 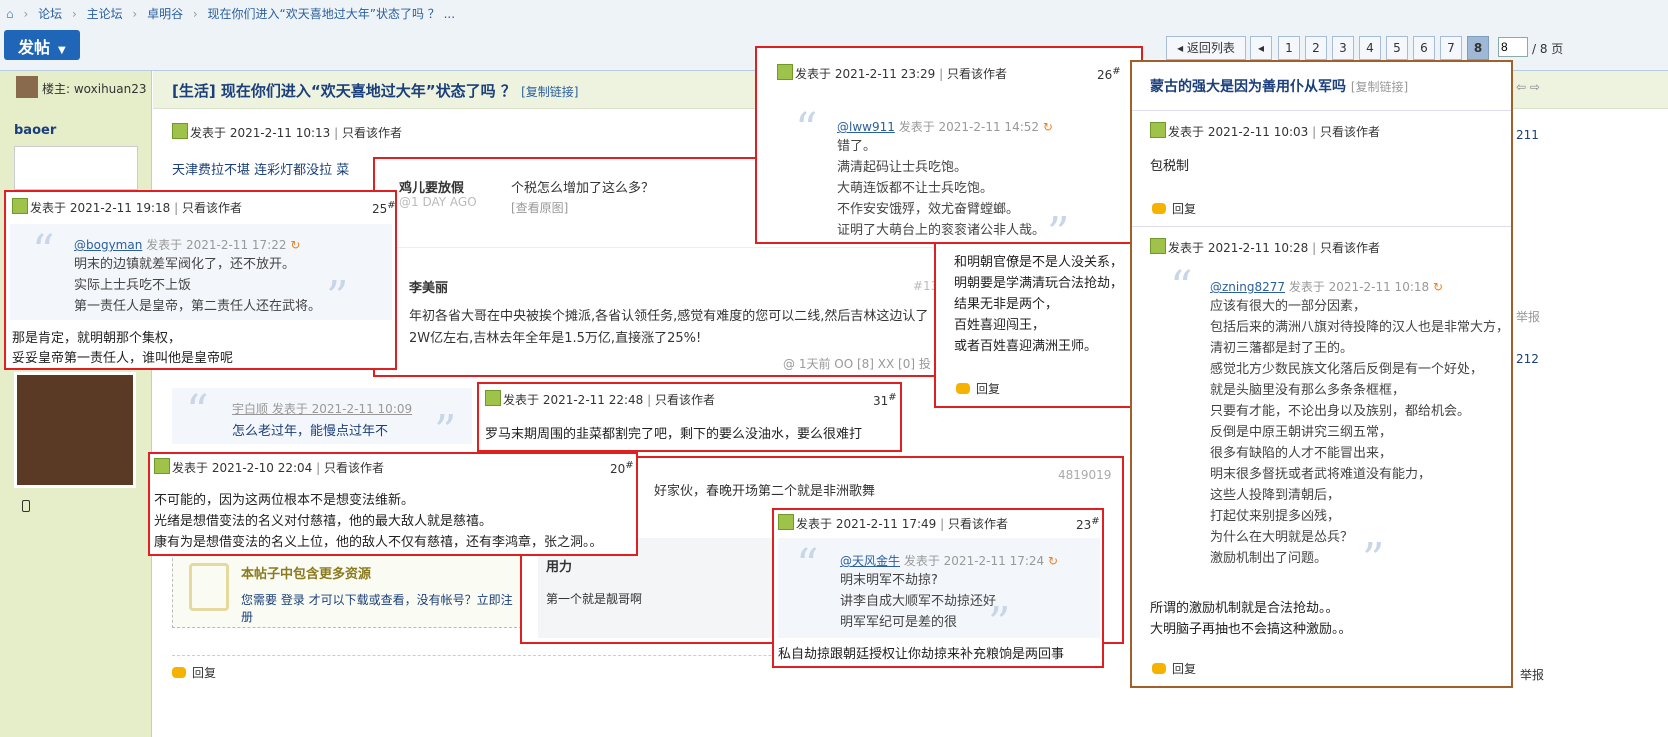 I want to click on login-register-link: 您需要 登录 才可以下载或查看，没有帐号？立即注册, so click(x=381, y=608).